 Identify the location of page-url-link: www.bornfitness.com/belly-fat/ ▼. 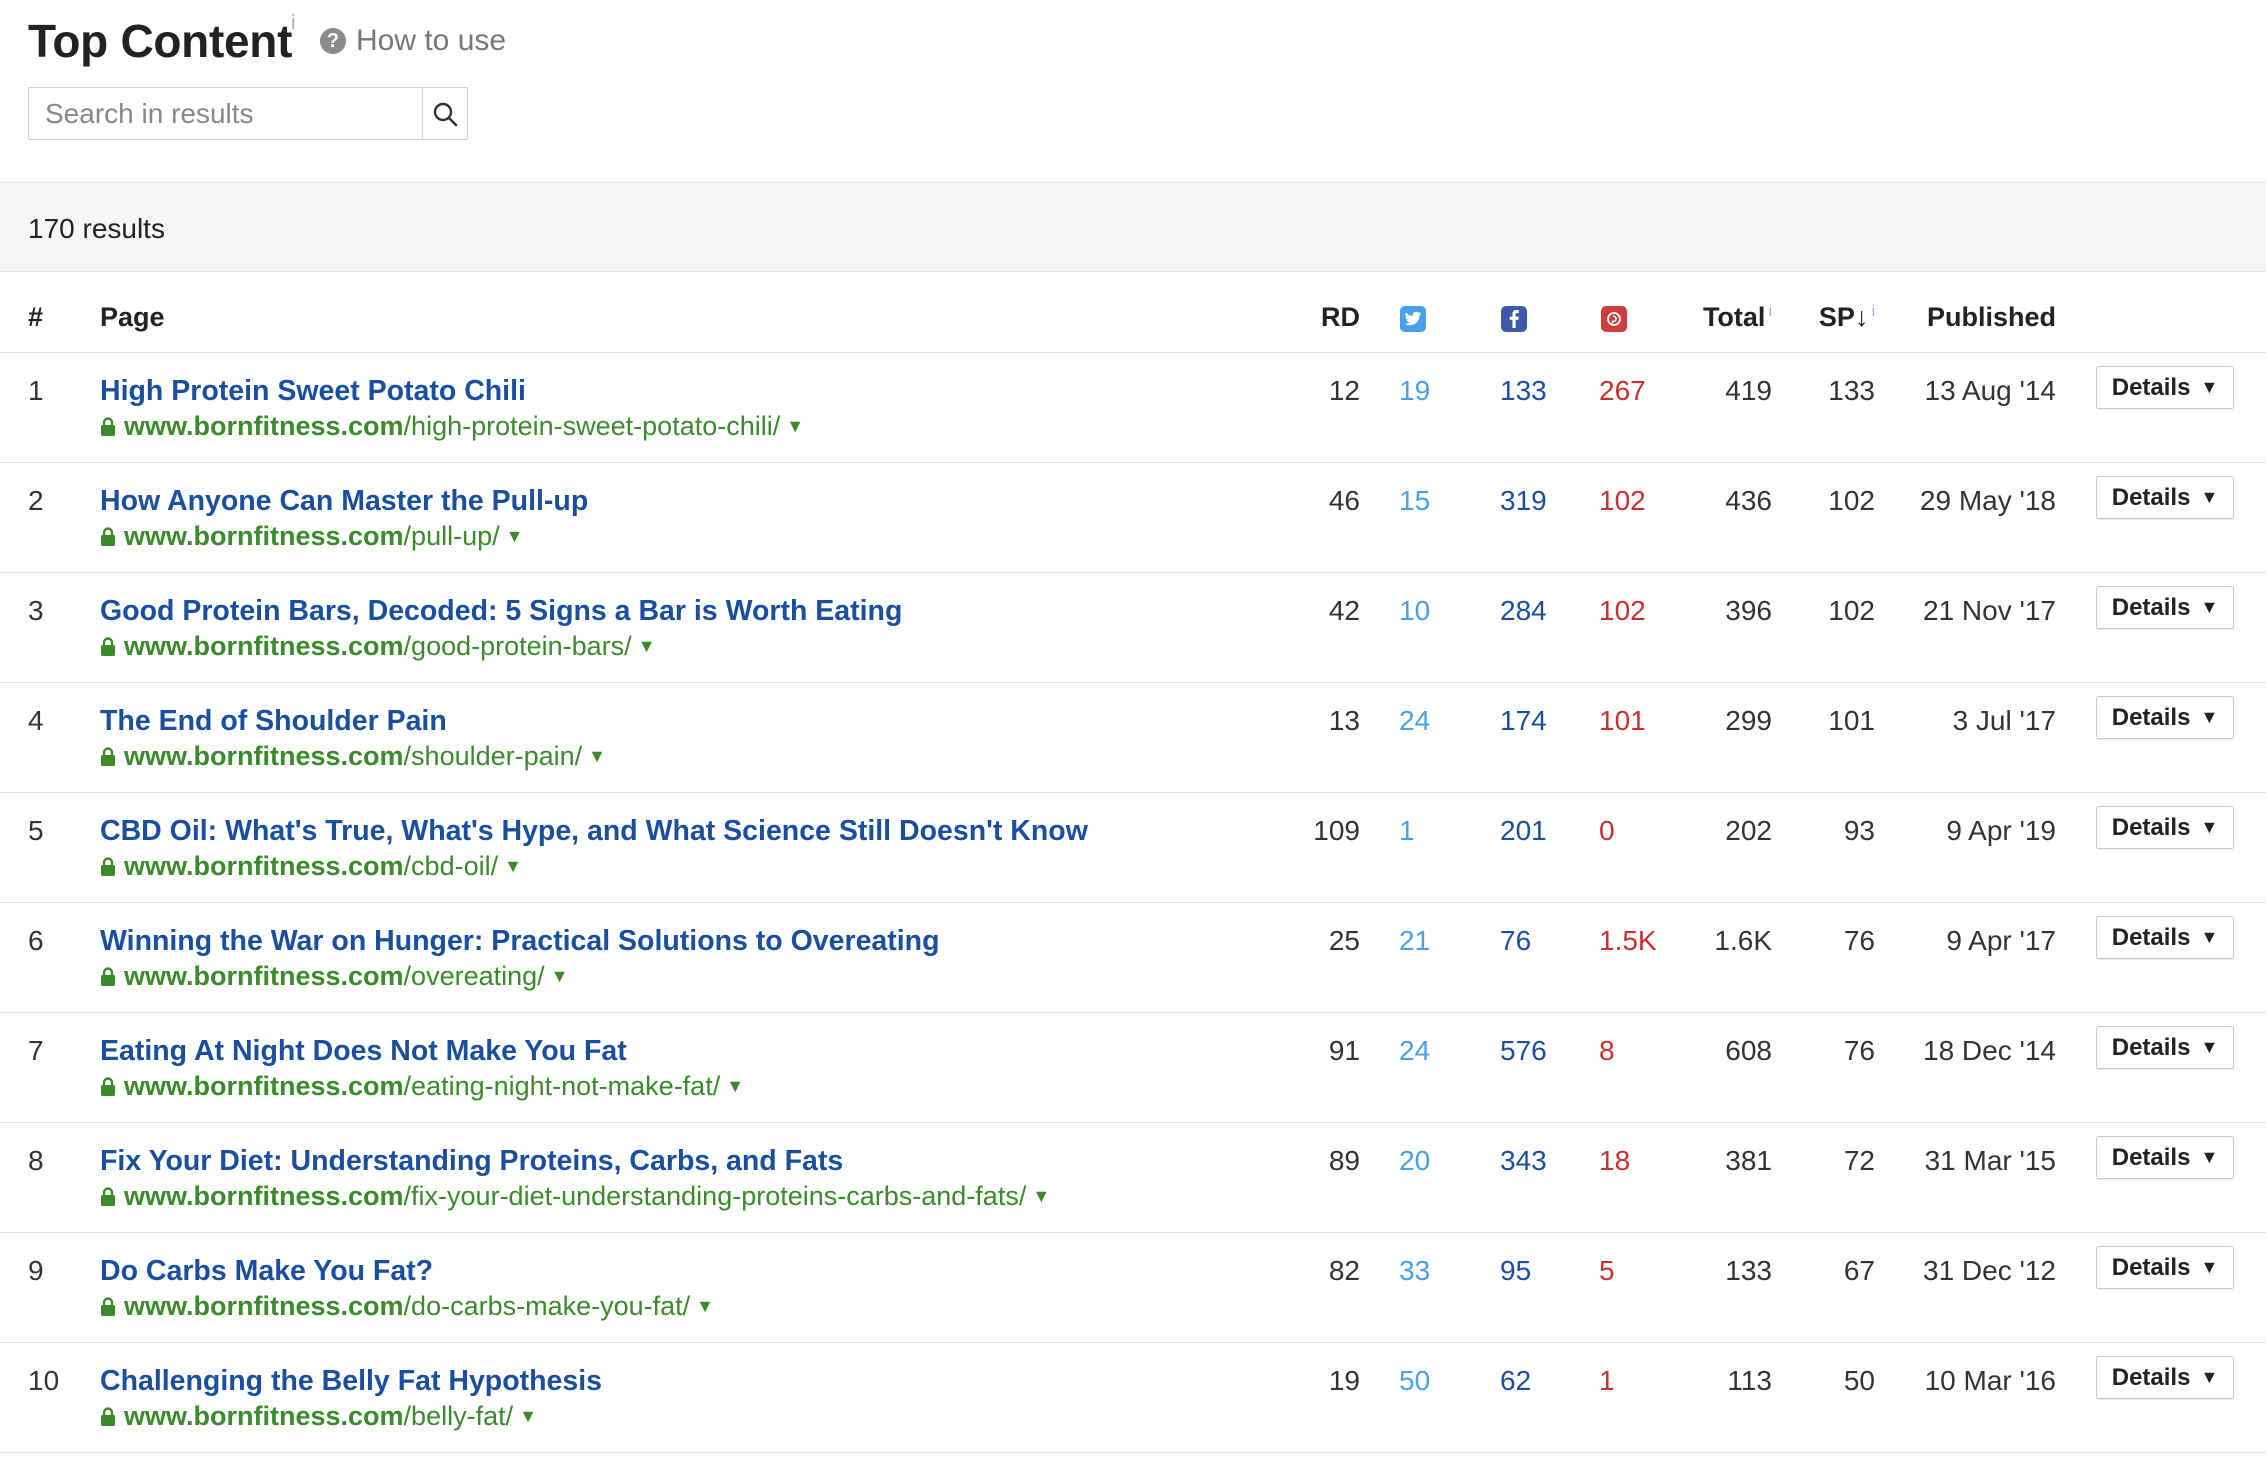
(318, 1416).